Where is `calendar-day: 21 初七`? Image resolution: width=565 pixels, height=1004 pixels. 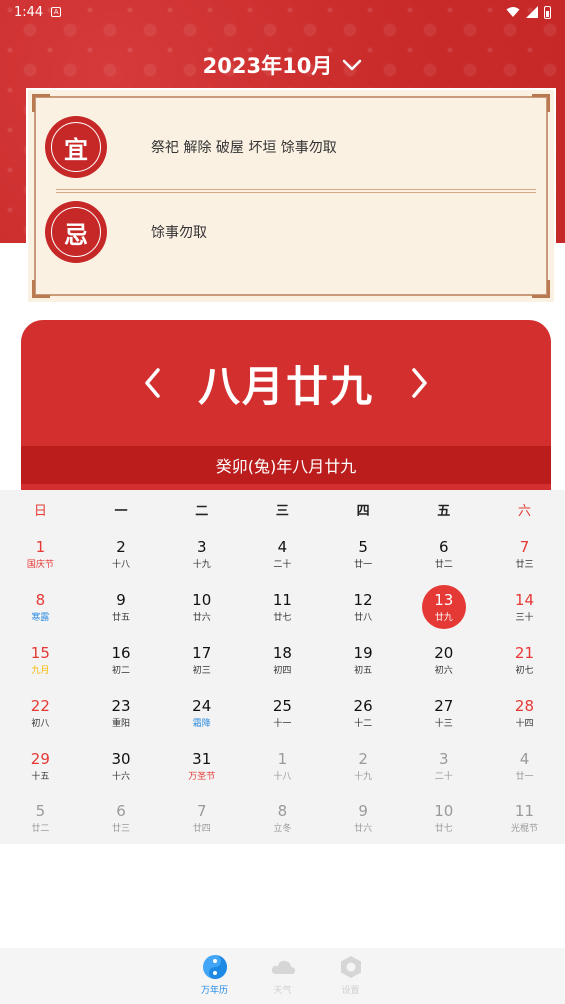
calendar-day: 21 初七 is located at coordinates (524, 660).